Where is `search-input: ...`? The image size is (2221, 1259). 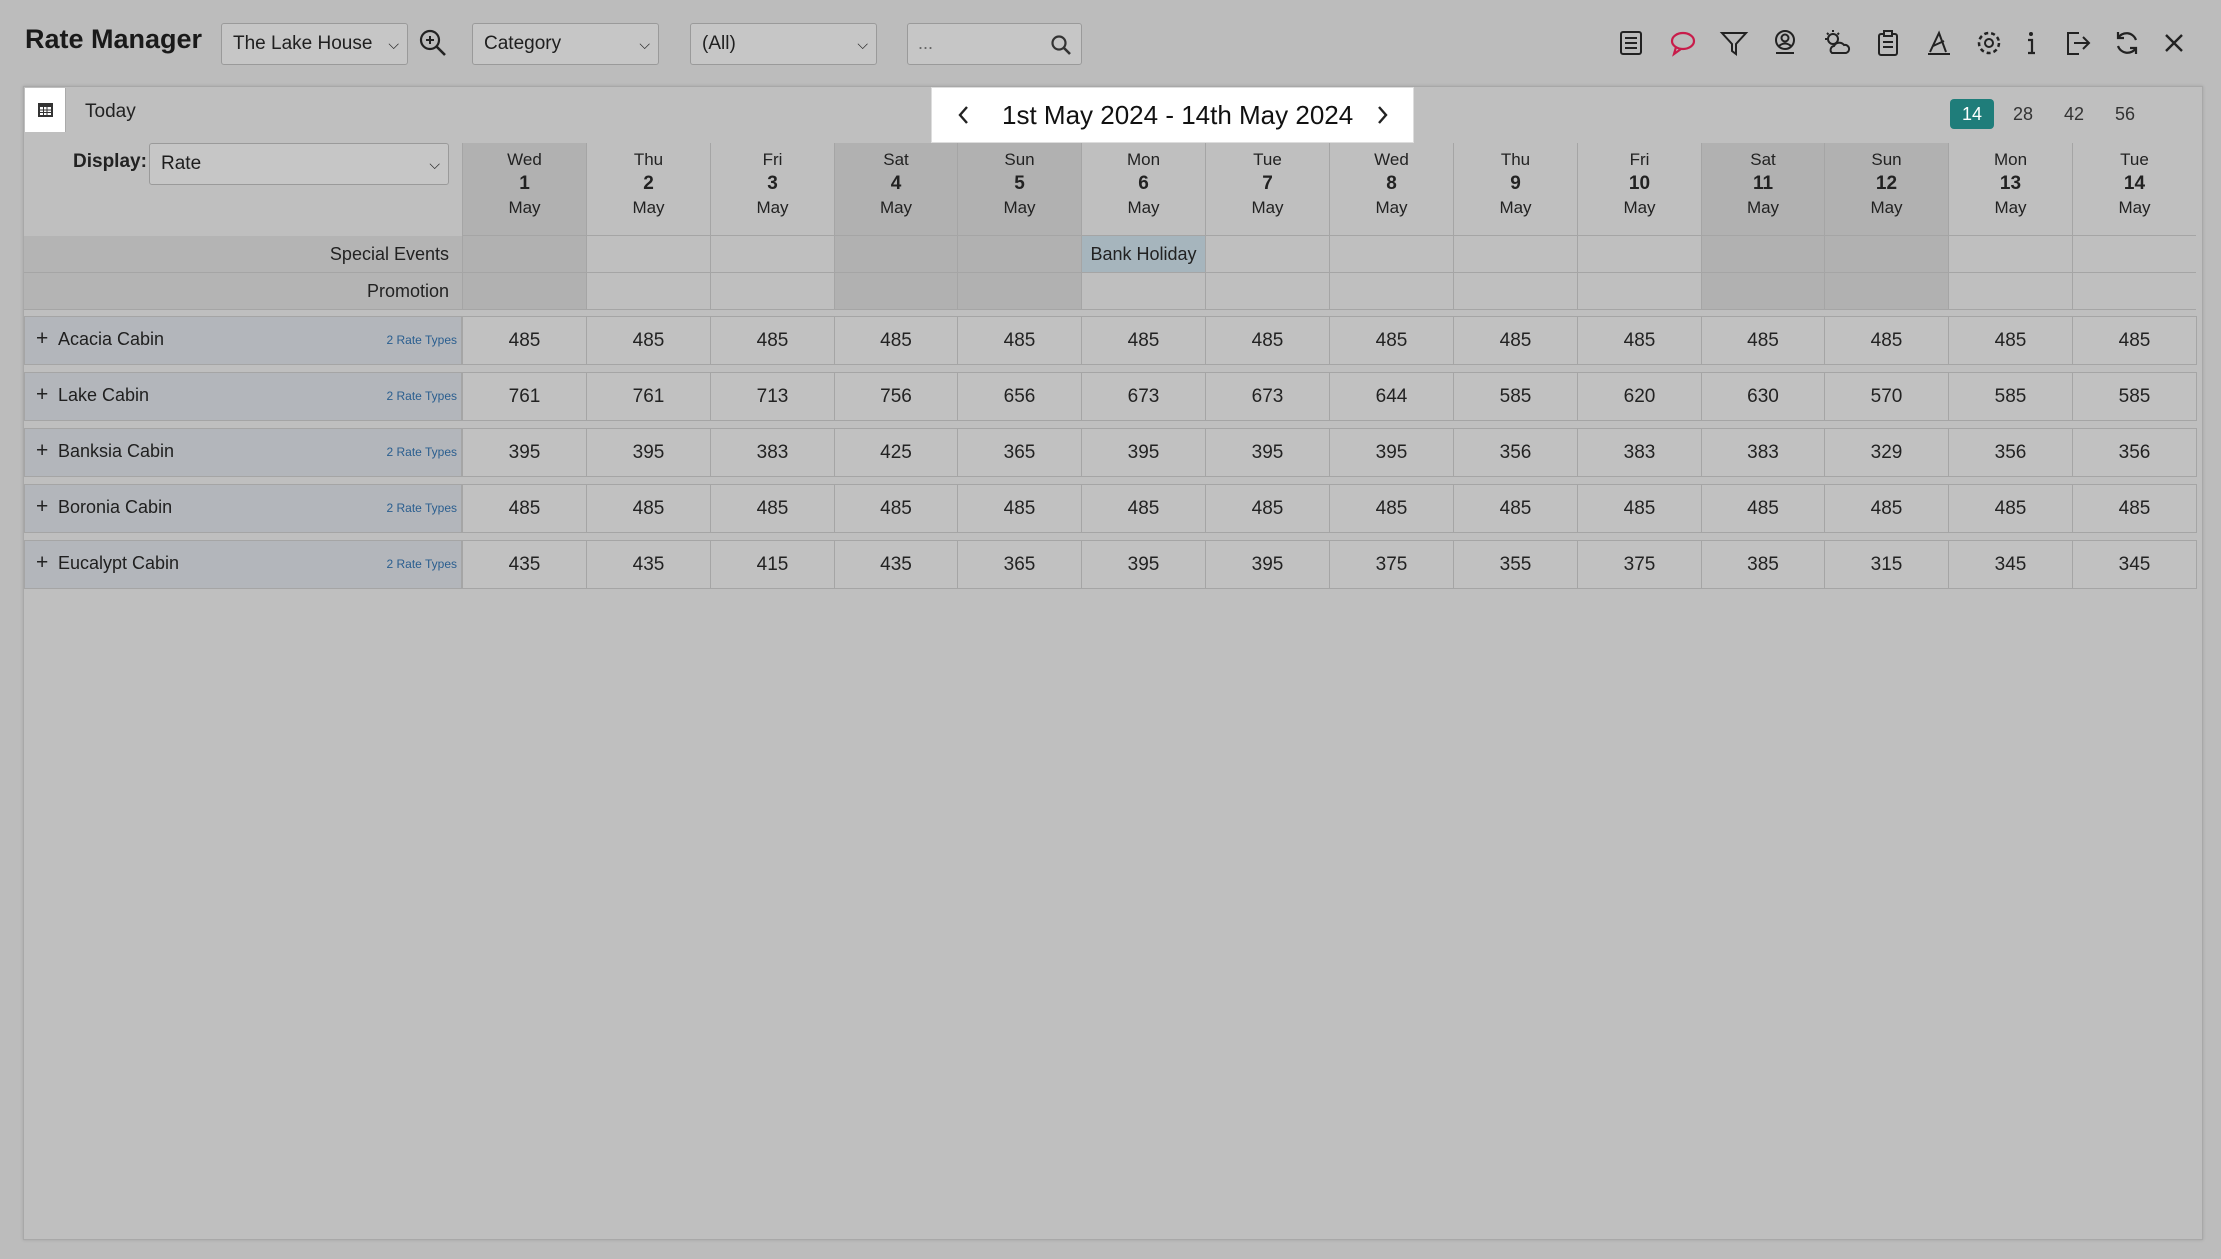 search-input: ... is located at coordinates (994, 44).